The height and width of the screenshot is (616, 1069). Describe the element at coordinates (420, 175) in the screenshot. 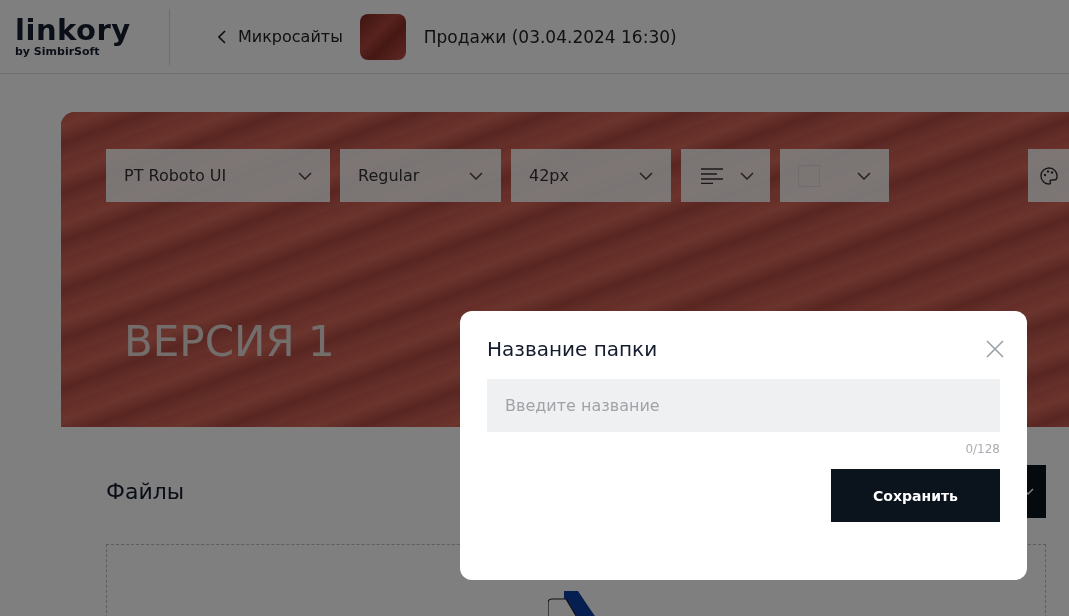

I see `font-dropdown: Regular` at that location.